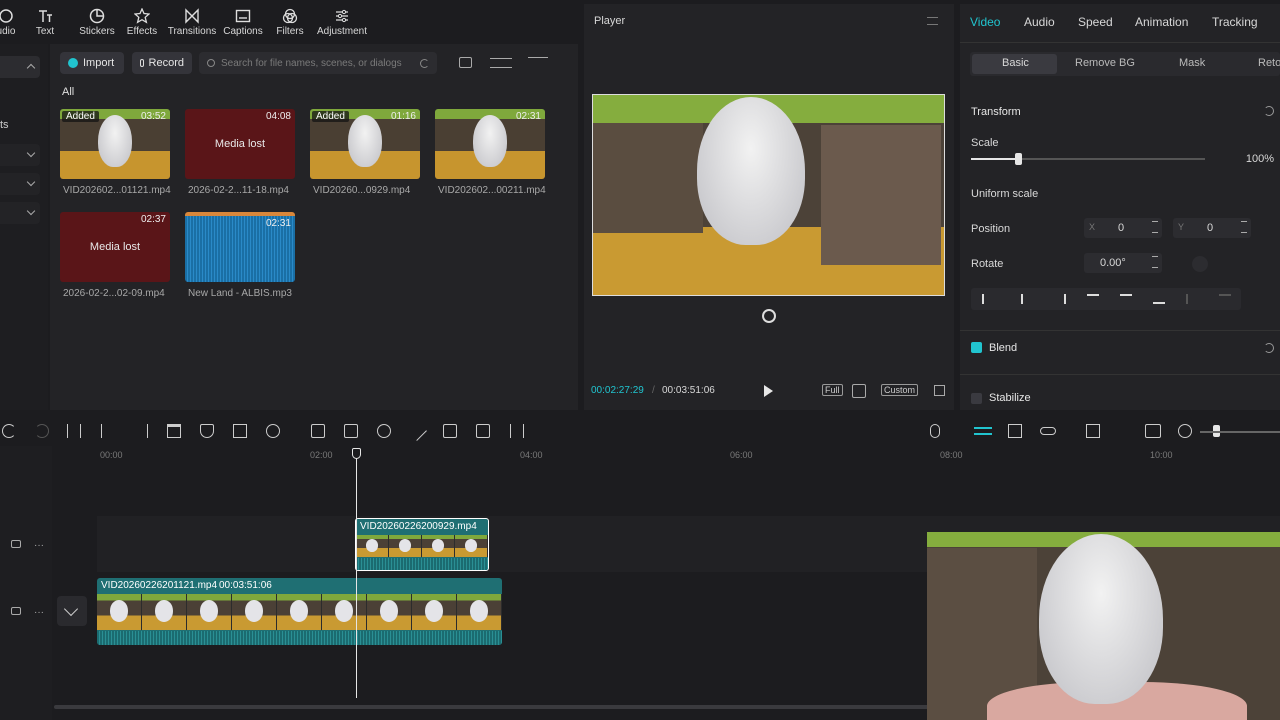  Describe the element at coordinates (273, 431) in the screenshot. I see `mirror-icon` at that location.